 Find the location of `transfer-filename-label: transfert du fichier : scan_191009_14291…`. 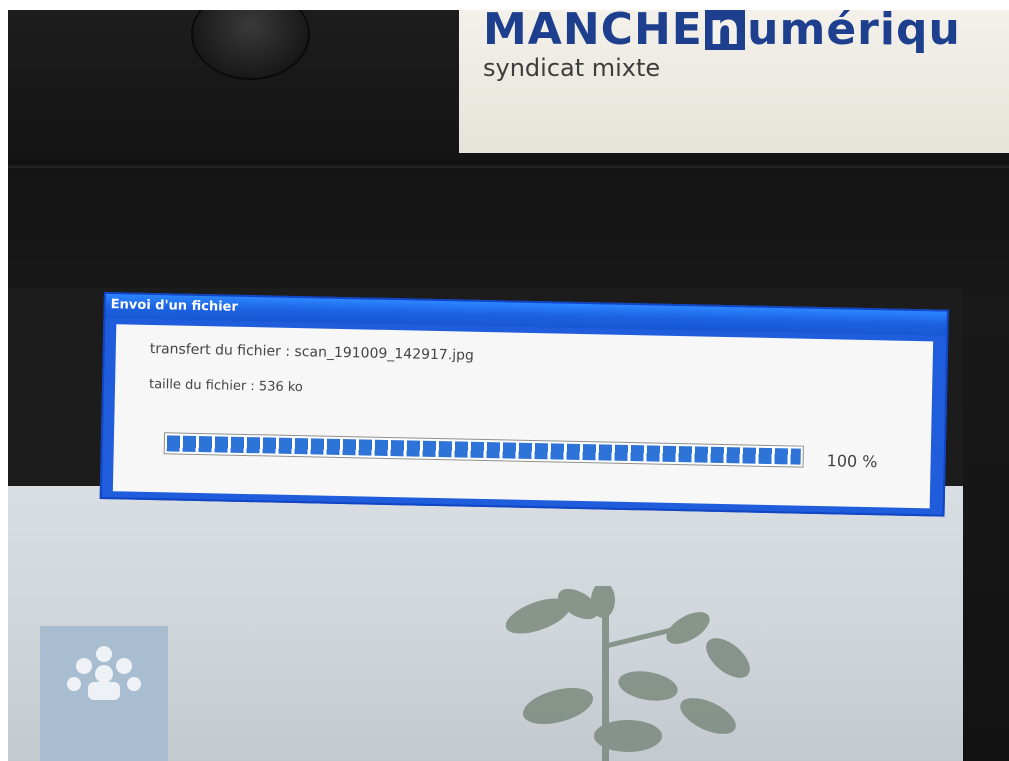

transfer-filename-label: transfert du fichier : scan_191009_14291… is located at coordinates (312, 352).